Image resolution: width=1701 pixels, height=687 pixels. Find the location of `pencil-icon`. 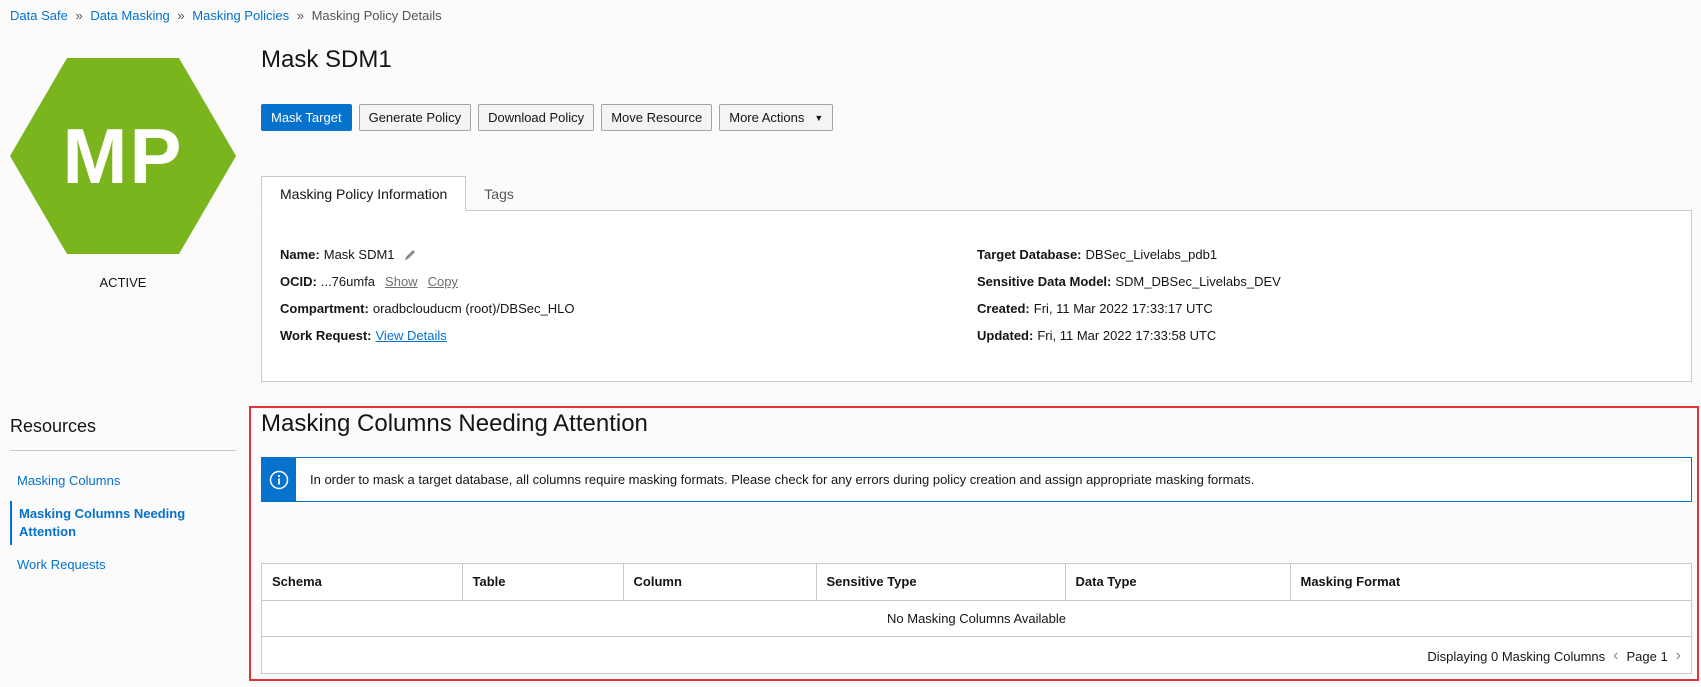

pencil-icon is located at coordinates (410, 255).